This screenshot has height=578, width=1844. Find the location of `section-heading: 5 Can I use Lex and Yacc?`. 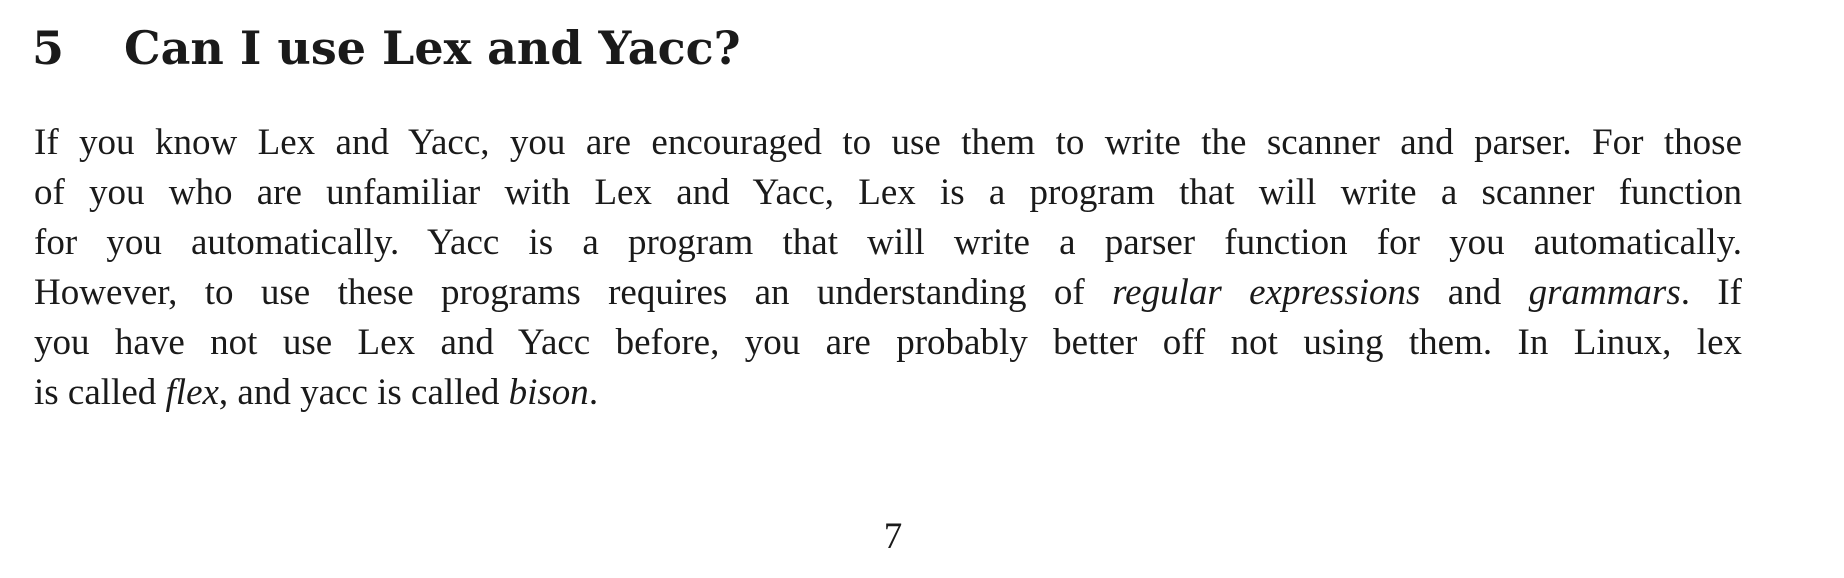

section-heading: 5 Can I use Lex and Yacc? is located at coordinates (386, 48).